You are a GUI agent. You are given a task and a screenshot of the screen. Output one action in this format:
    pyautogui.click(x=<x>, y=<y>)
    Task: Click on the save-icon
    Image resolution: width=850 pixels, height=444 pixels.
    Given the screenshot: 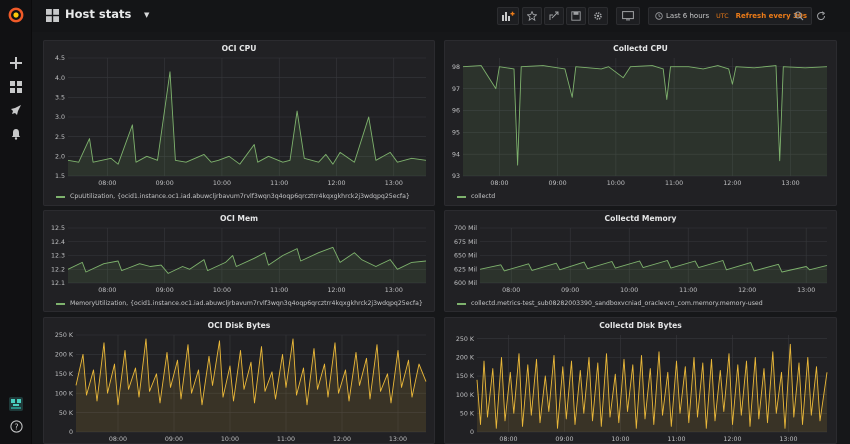 What is the action you would take?
    pyautogui.click(x=576, y=16)
    